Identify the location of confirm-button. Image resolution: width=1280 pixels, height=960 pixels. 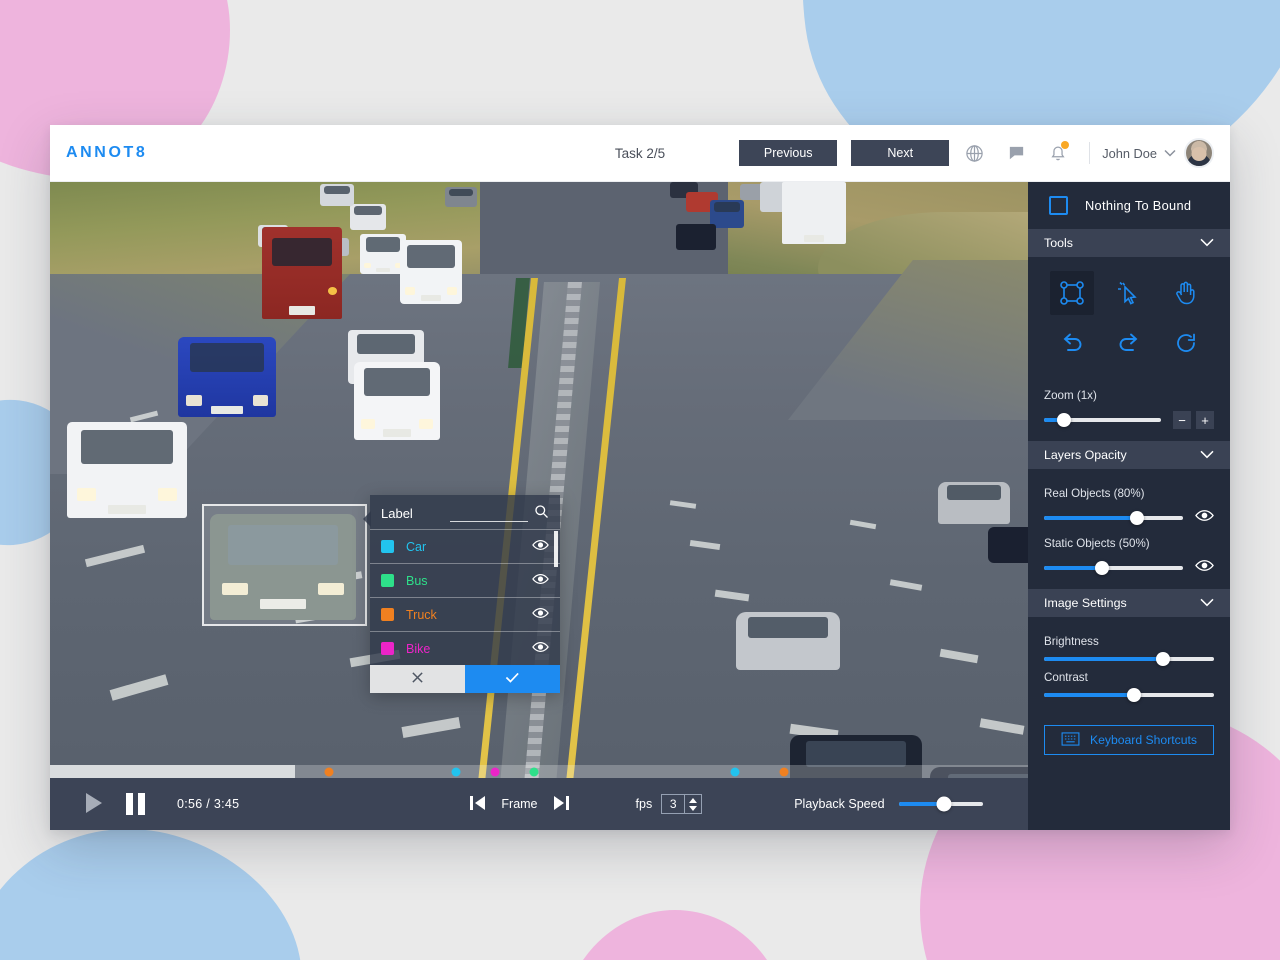
(512, 679).